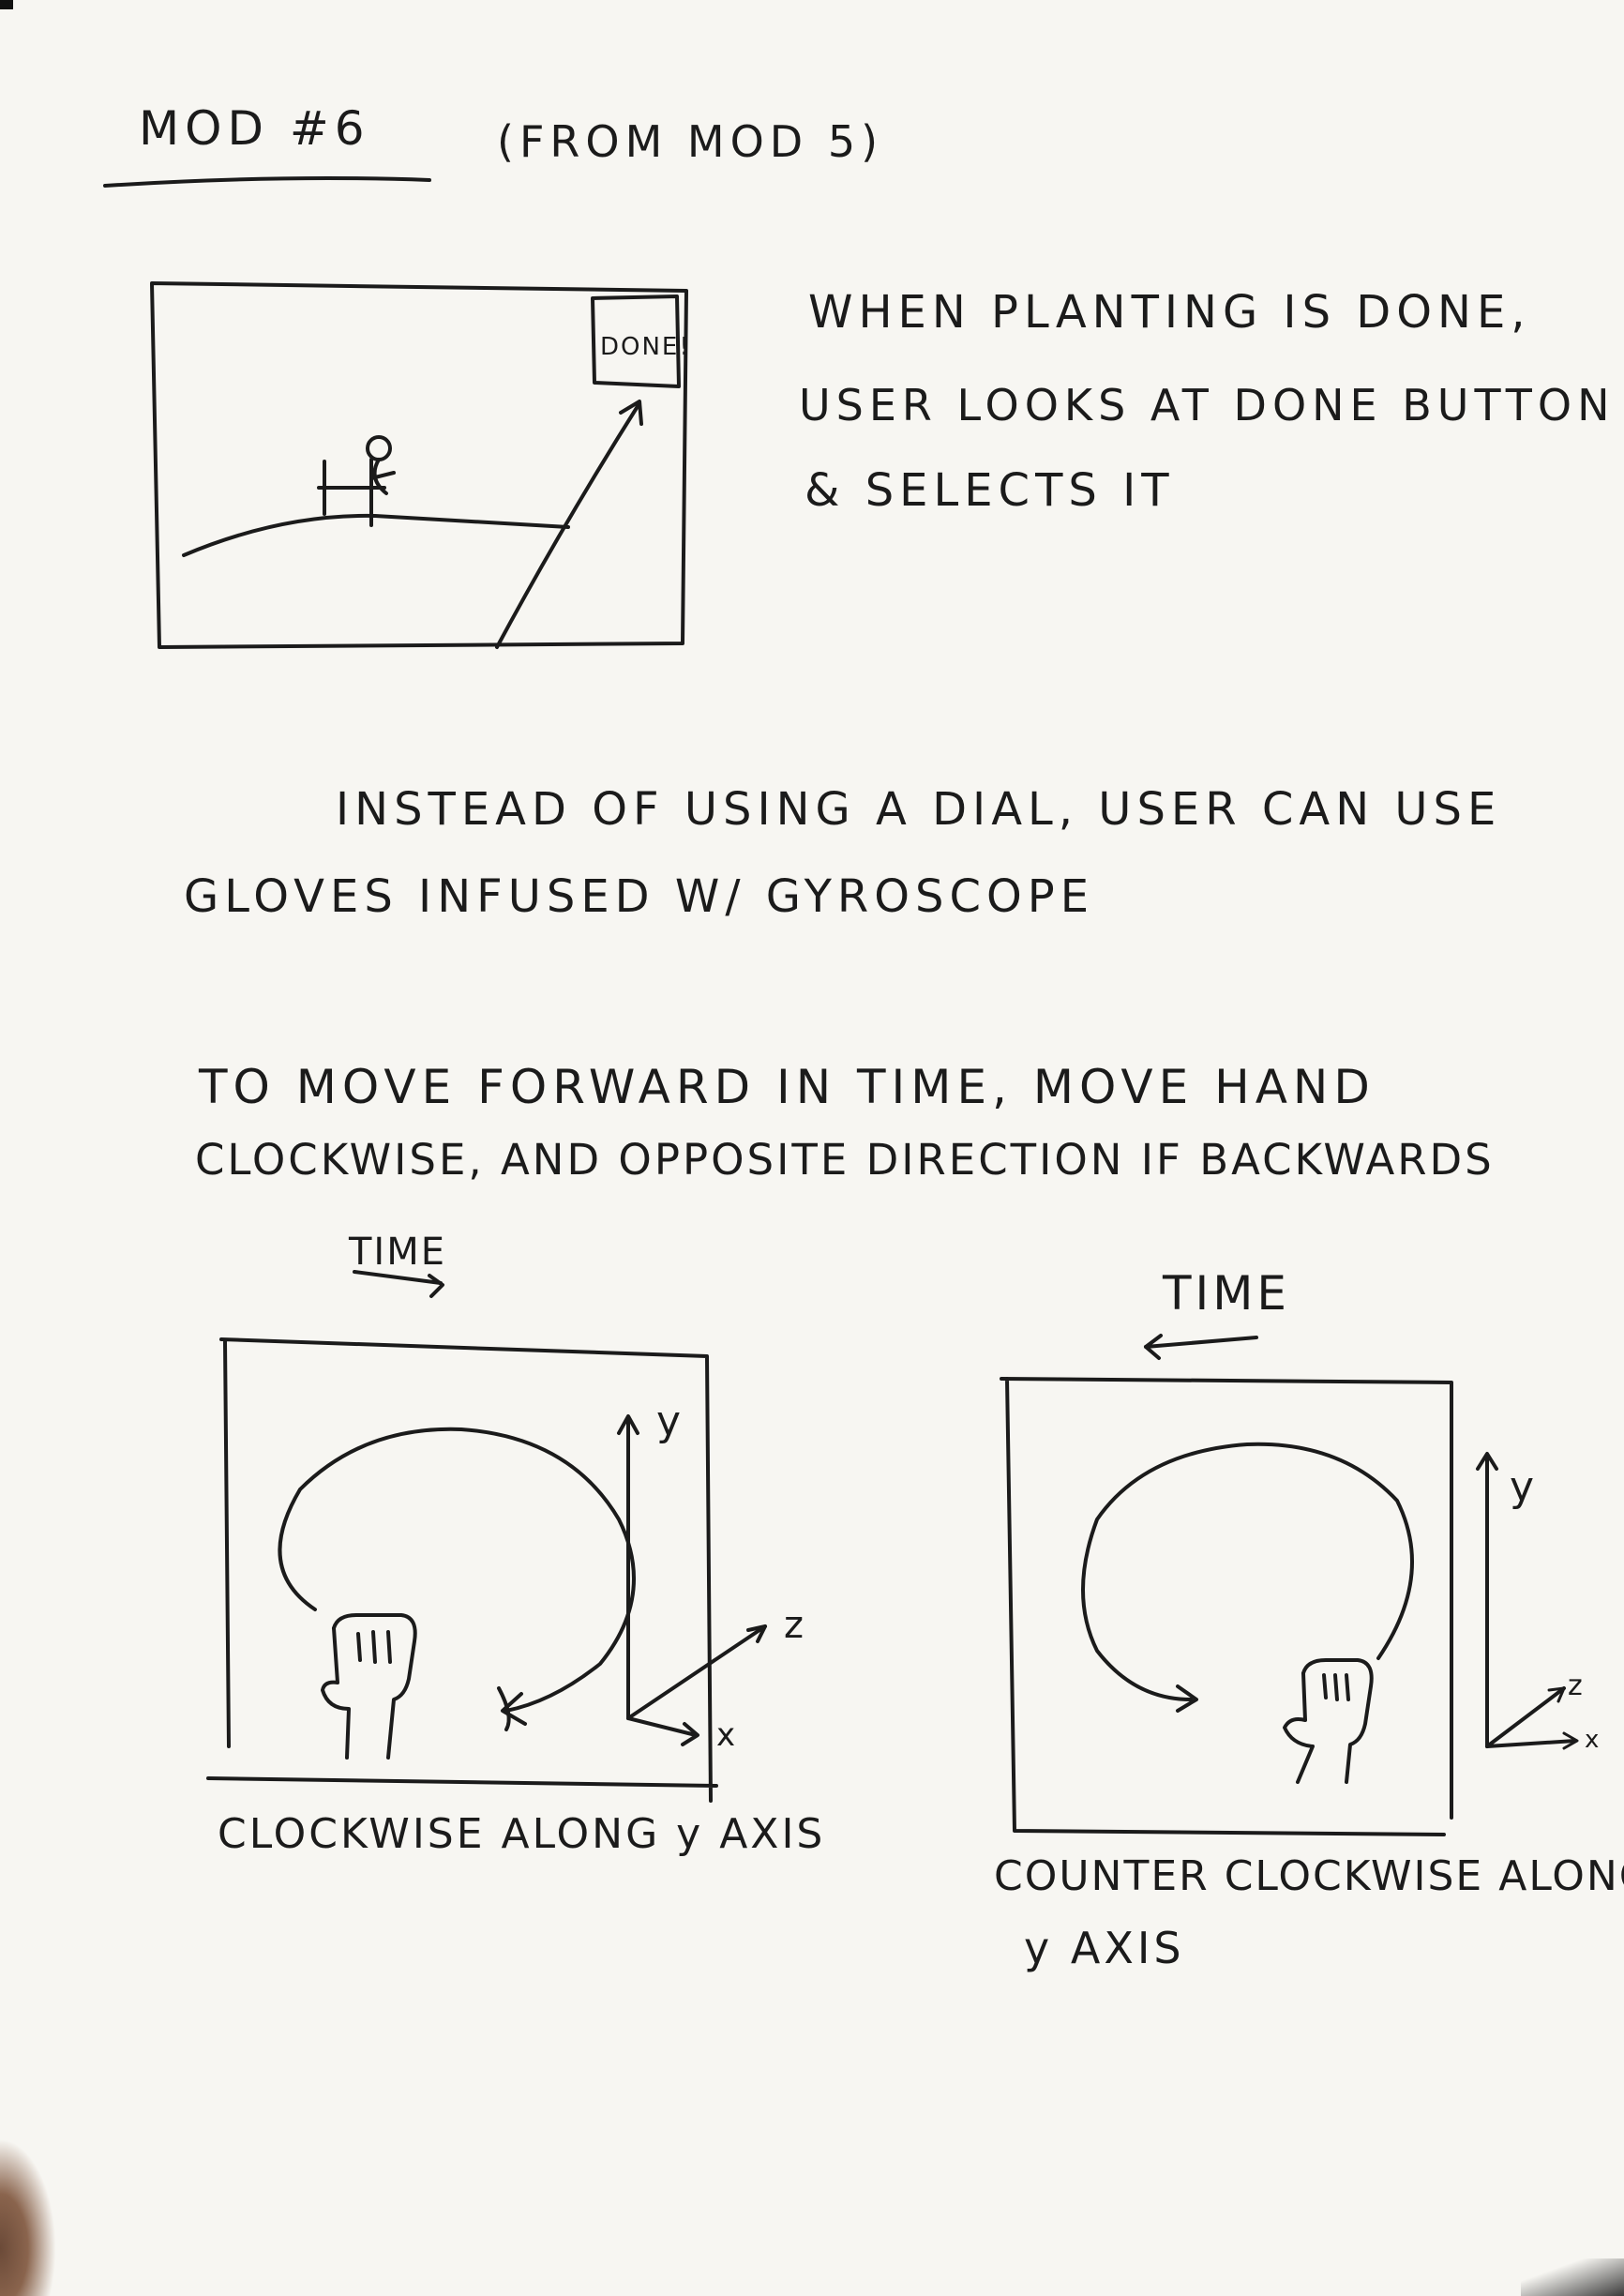 Image resolution: width=1624 pixels, height=2296 pixels. What do you see at coordinates (436, 1286) in the screenshot?
I see `time-forward-arrowhead` at bounding box center [436, 1286].